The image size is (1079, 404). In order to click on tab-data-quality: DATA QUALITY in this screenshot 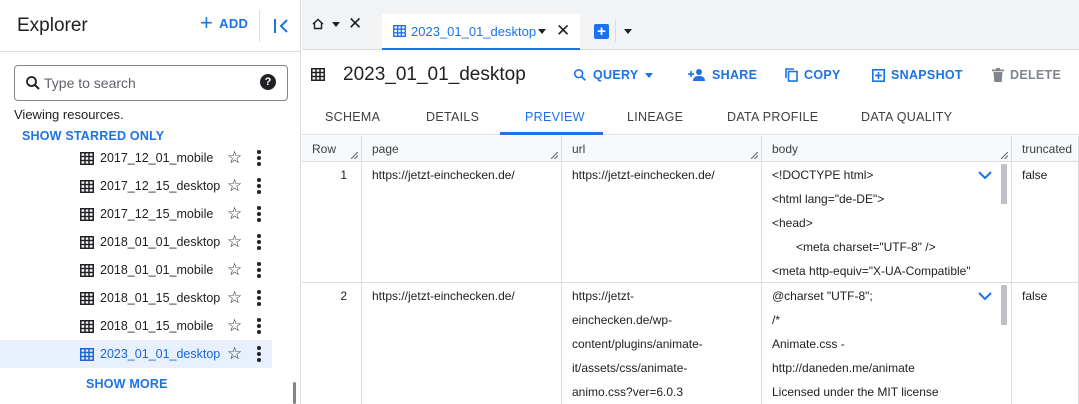, I will do `click(906, 117)`.